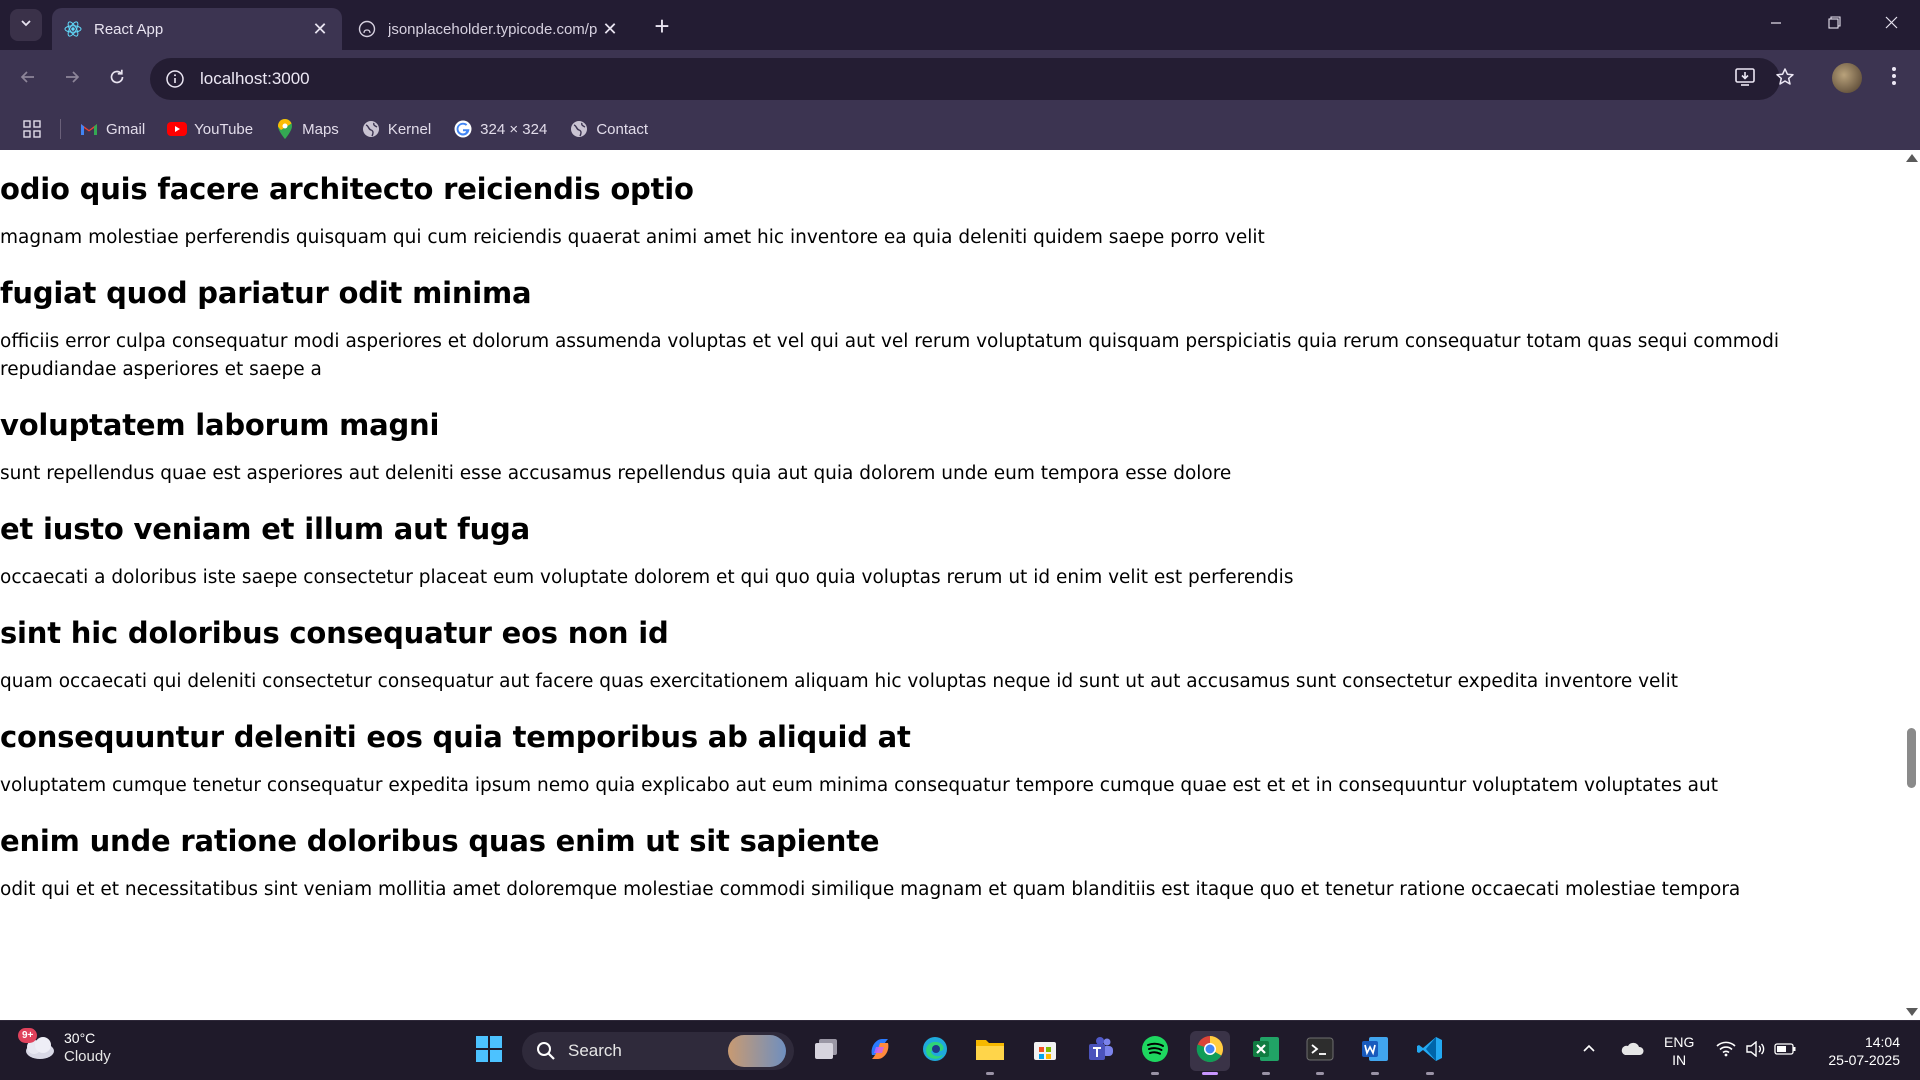  I want to click on back-button, so click(28, 79).